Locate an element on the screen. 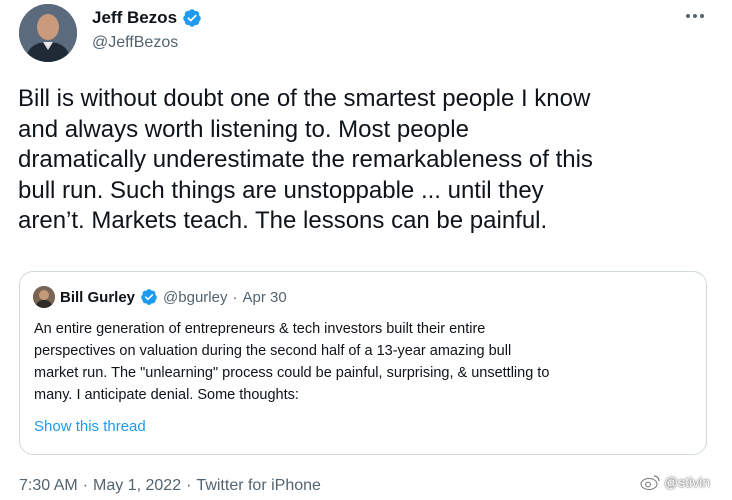  watermark: @stivin is located at coordinates (675, 482).